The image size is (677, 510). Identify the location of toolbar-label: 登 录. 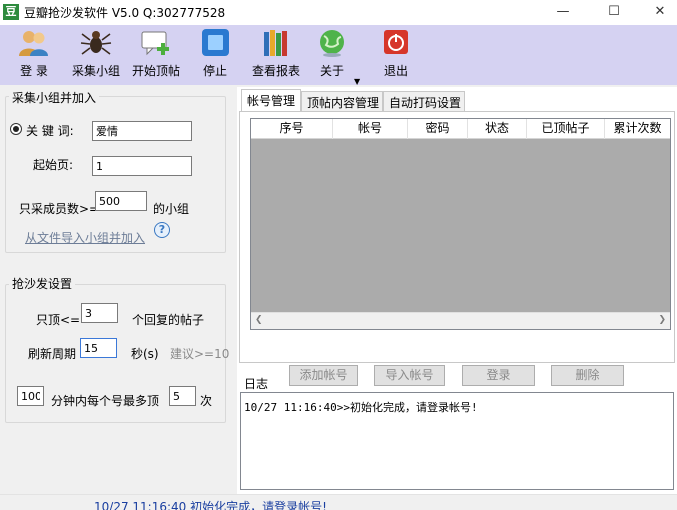
(34, 71).